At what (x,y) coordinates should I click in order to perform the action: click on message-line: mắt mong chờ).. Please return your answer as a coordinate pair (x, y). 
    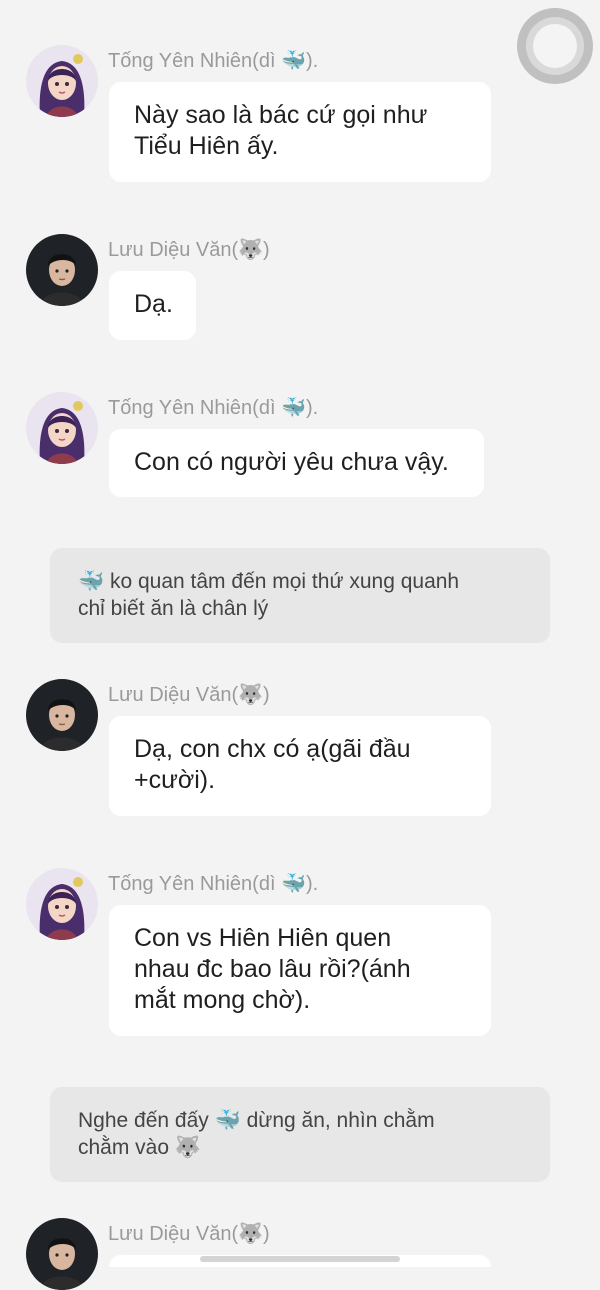
    Looking at the image, I should click on (222, 1000).